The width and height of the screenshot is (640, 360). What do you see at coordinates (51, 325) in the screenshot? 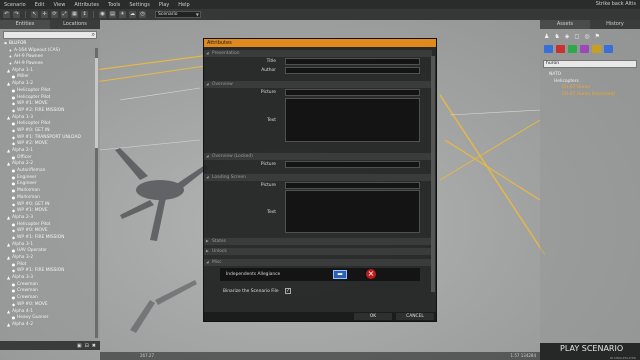
I see `tree-item: ▲ Alpha 4-2` at bounding box center [51, 325].